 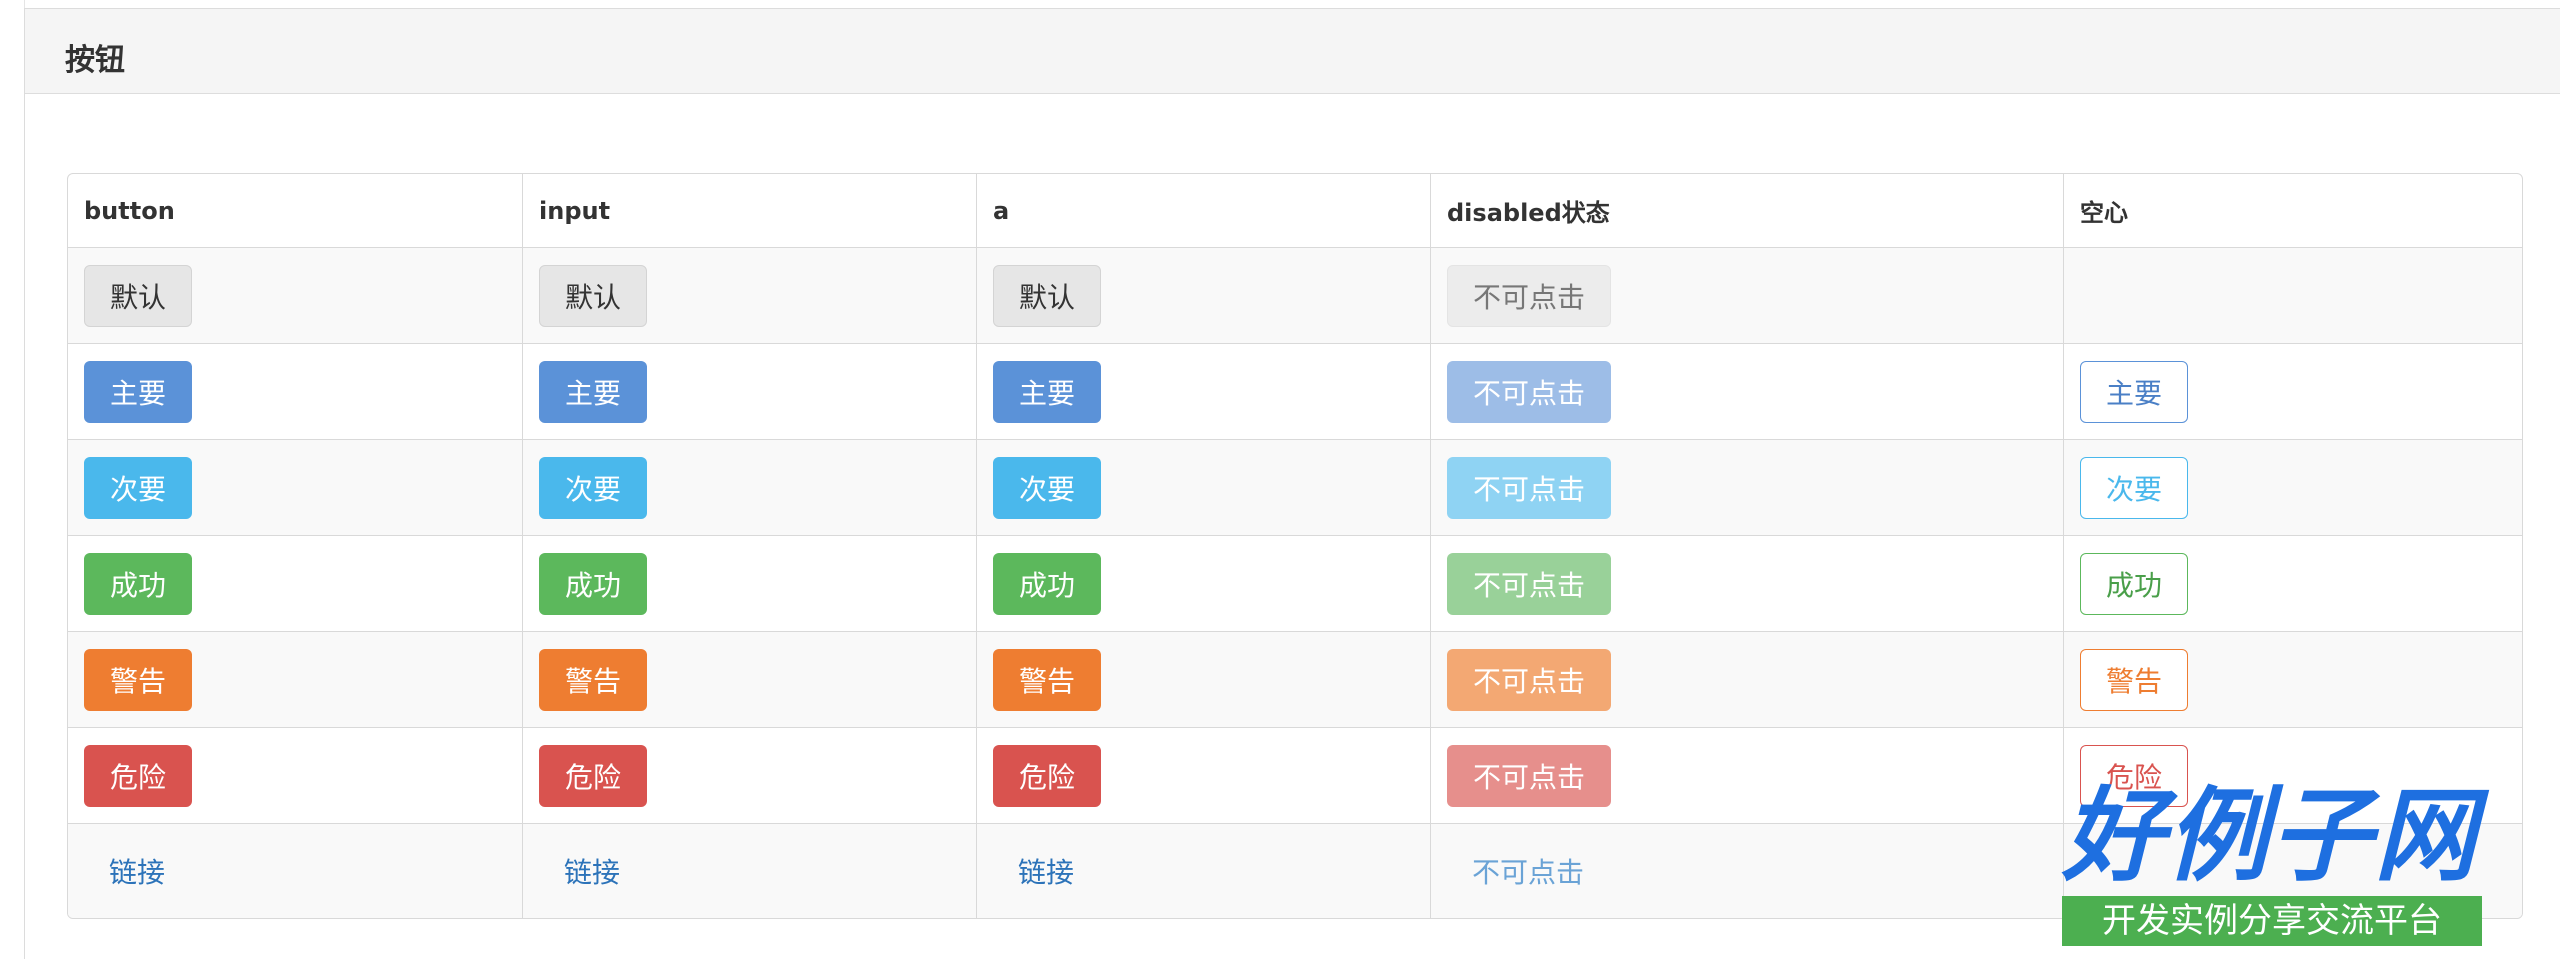 I want to click on success-input-button: 成功, so click(x=593, y=583).